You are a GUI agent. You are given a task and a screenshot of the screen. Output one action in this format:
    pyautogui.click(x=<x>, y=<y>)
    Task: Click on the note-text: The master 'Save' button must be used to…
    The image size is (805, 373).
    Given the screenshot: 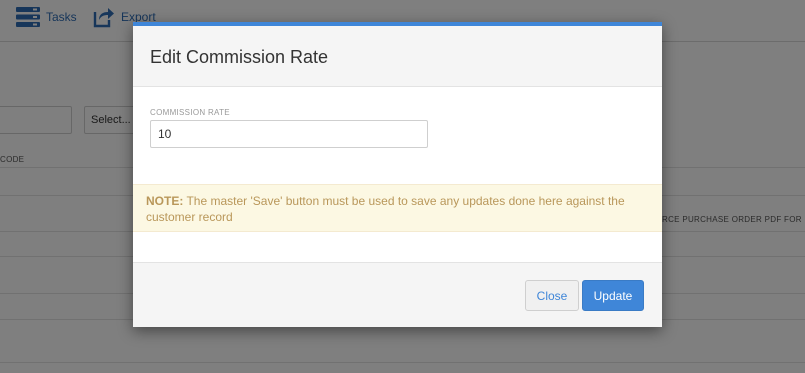 What is the action you would take?
    pyautogui.click(x=385, y=209)
    